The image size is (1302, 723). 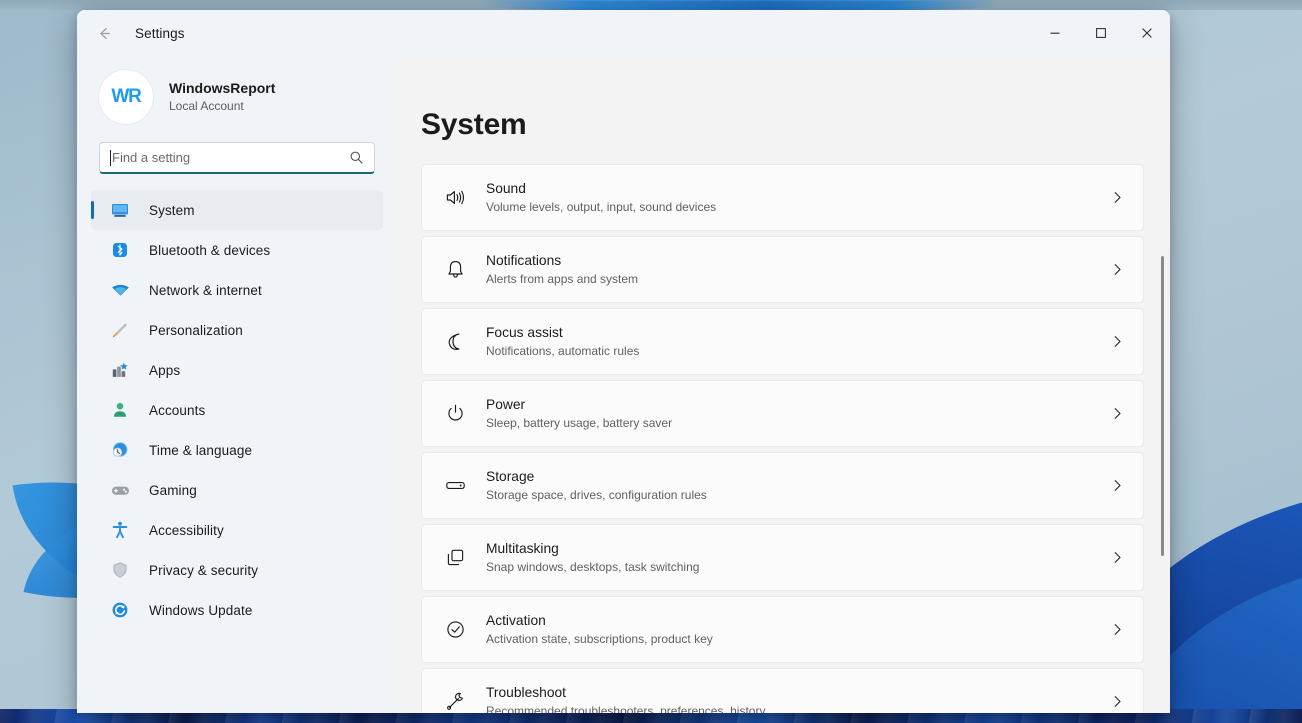 I want to click on sidebar-item-personalization: Personalization, so click(x=237, y=330).